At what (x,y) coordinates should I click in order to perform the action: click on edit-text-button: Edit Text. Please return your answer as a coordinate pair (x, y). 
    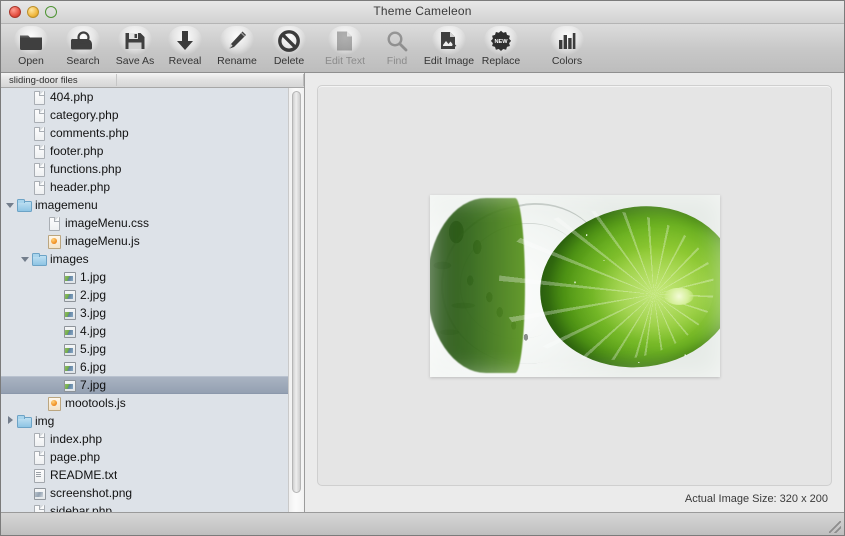
    Looking at the image, I should click on (345, 46).